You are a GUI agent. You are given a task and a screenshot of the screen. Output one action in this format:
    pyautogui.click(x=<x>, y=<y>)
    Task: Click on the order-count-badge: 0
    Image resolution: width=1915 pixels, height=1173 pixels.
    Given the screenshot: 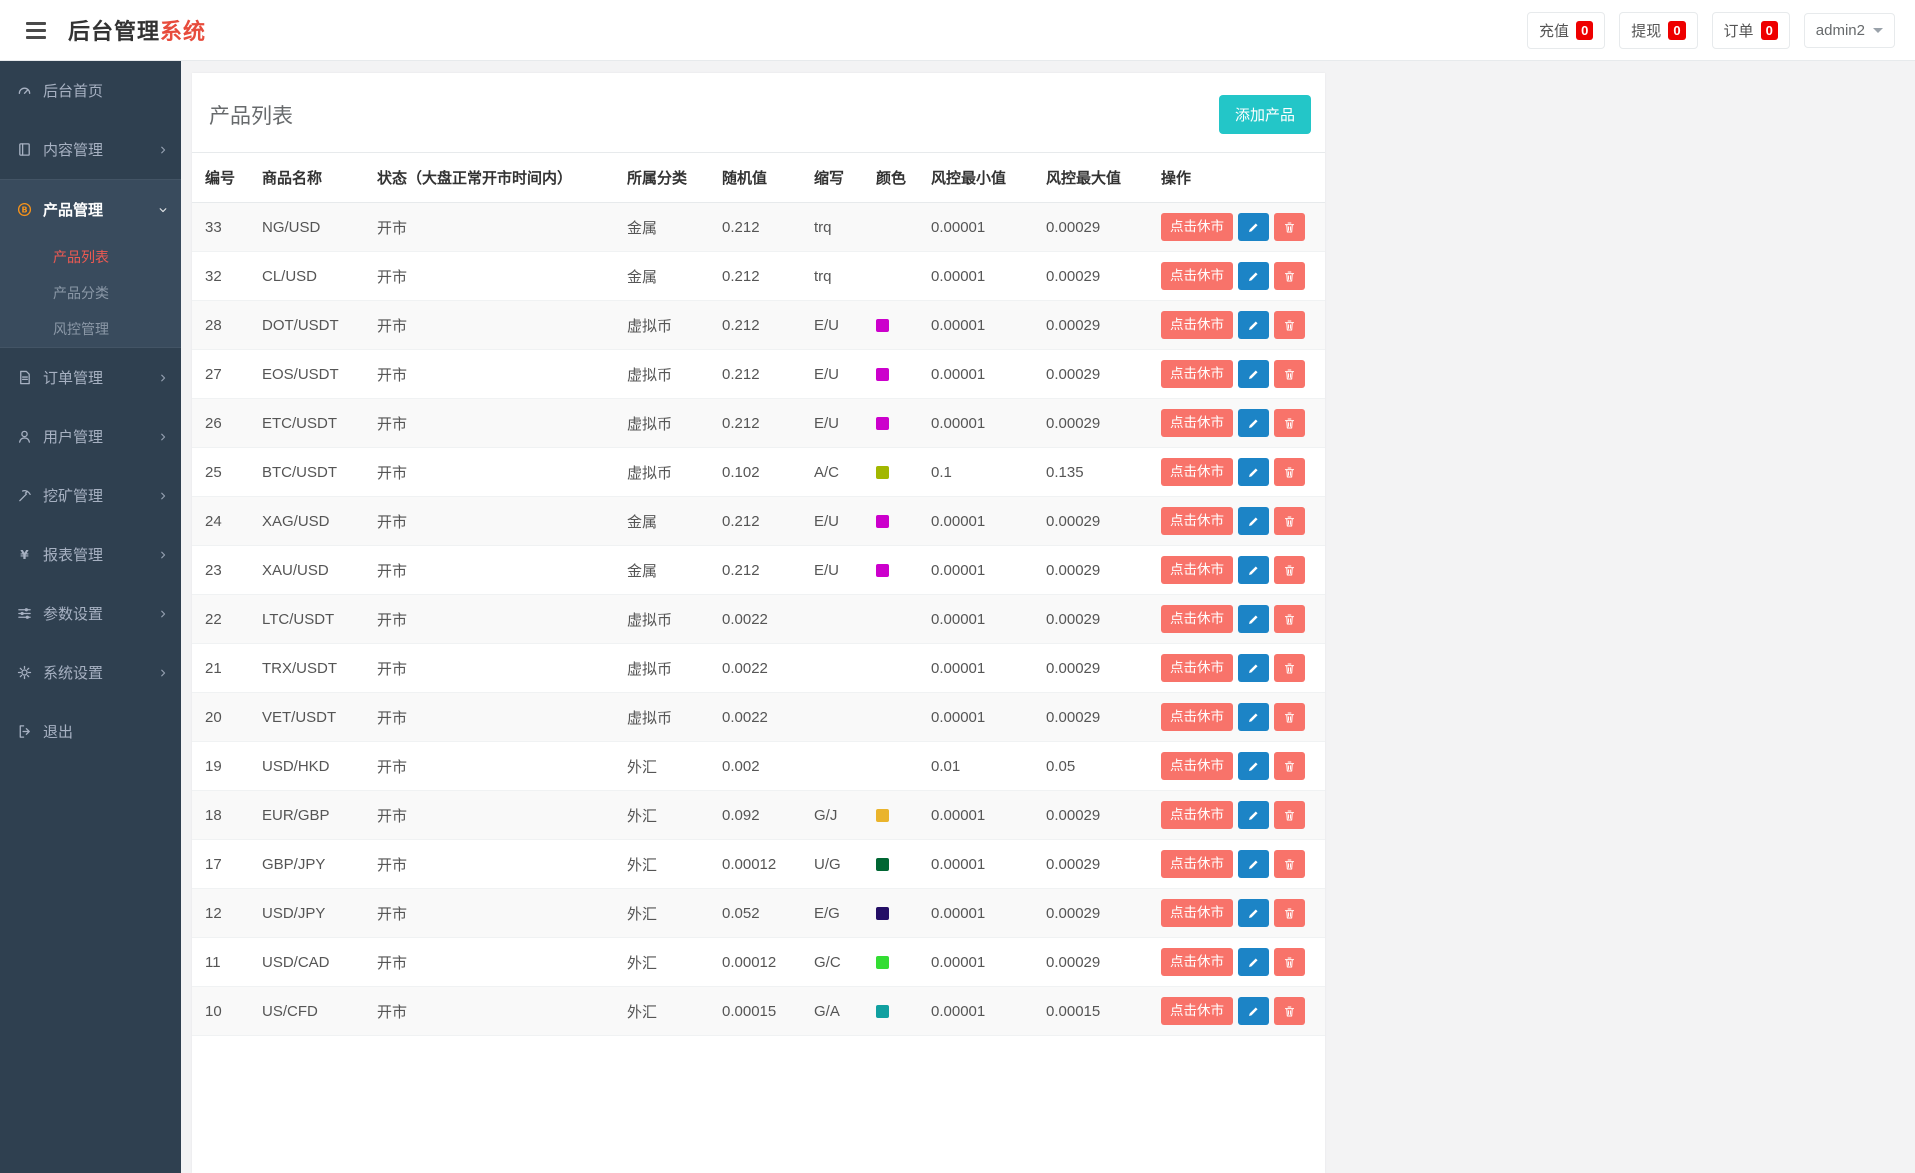 What is the action you would take?
    pyautogui.click(x=1769, y=30)
    